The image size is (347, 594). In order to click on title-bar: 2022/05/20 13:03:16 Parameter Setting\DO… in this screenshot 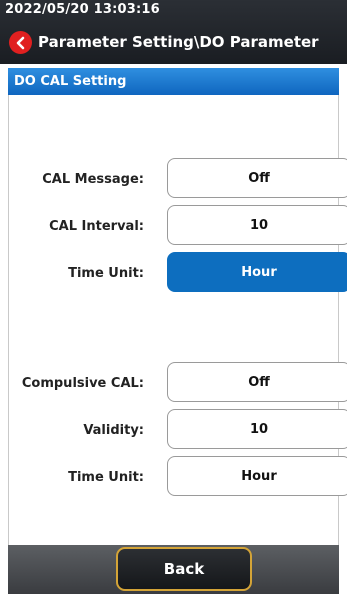, I will do `click(173, 32)`.